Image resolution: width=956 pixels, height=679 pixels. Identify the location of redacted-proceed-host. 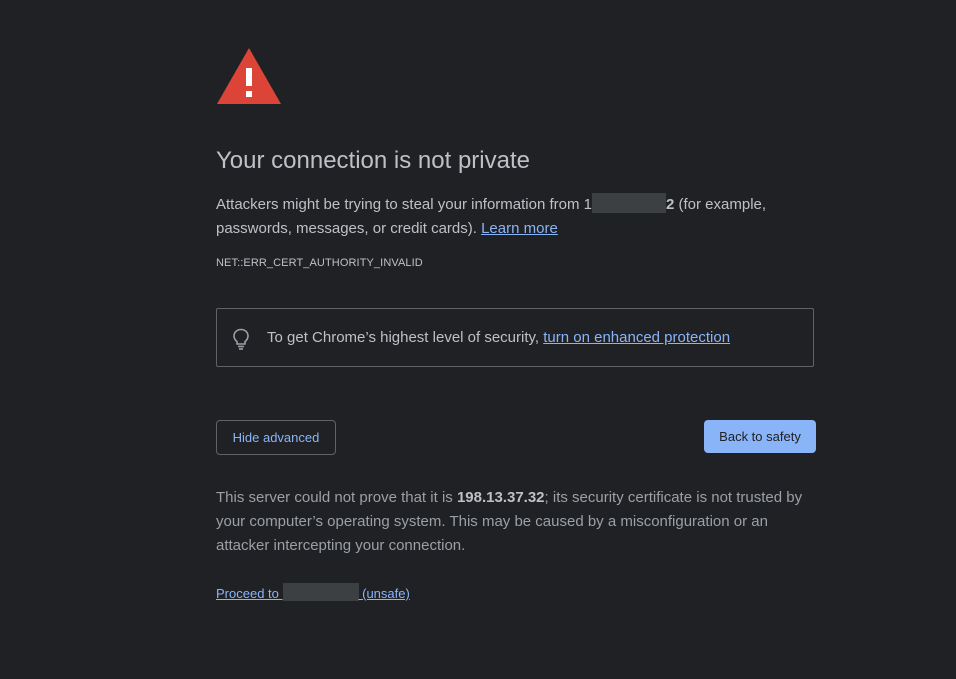
(320, 592).